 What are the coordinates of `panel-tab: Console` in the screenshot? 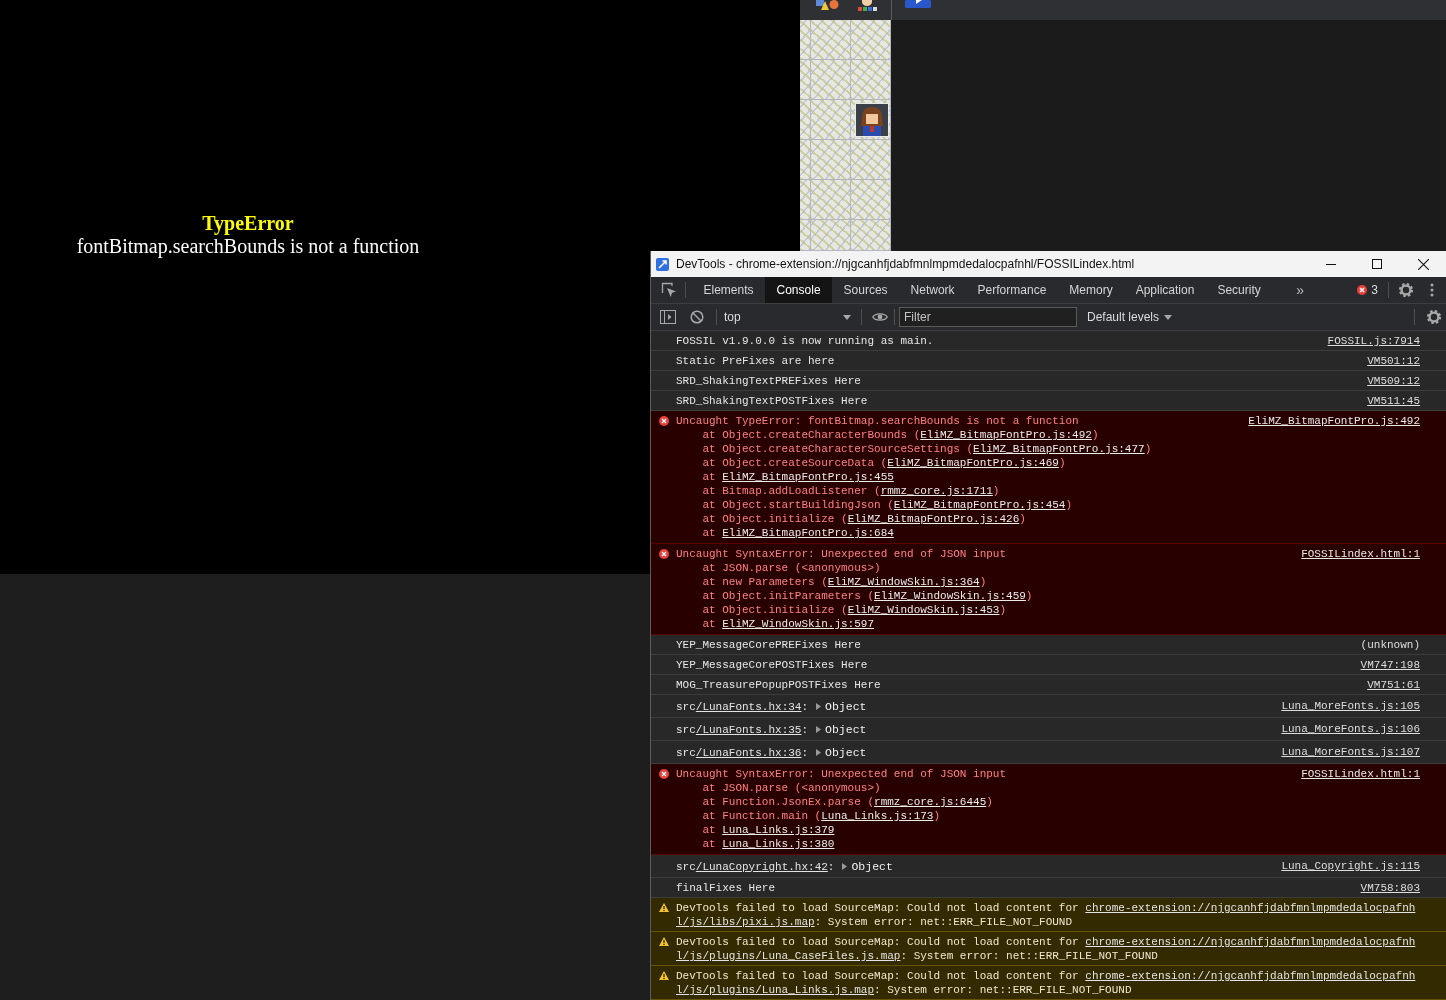 It's located at (799, 290).